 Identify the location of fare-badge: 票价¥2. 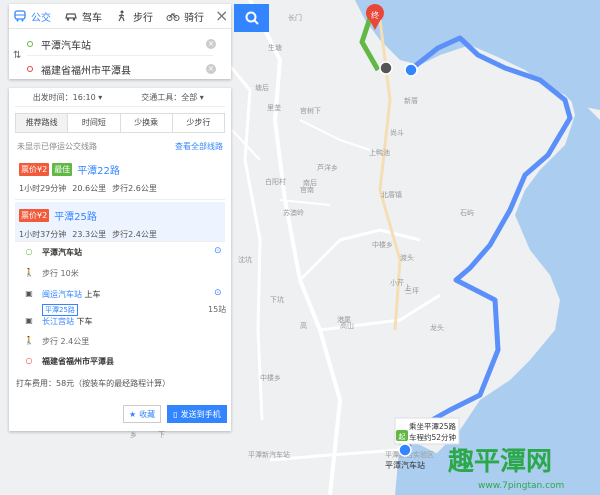
(34, 215).